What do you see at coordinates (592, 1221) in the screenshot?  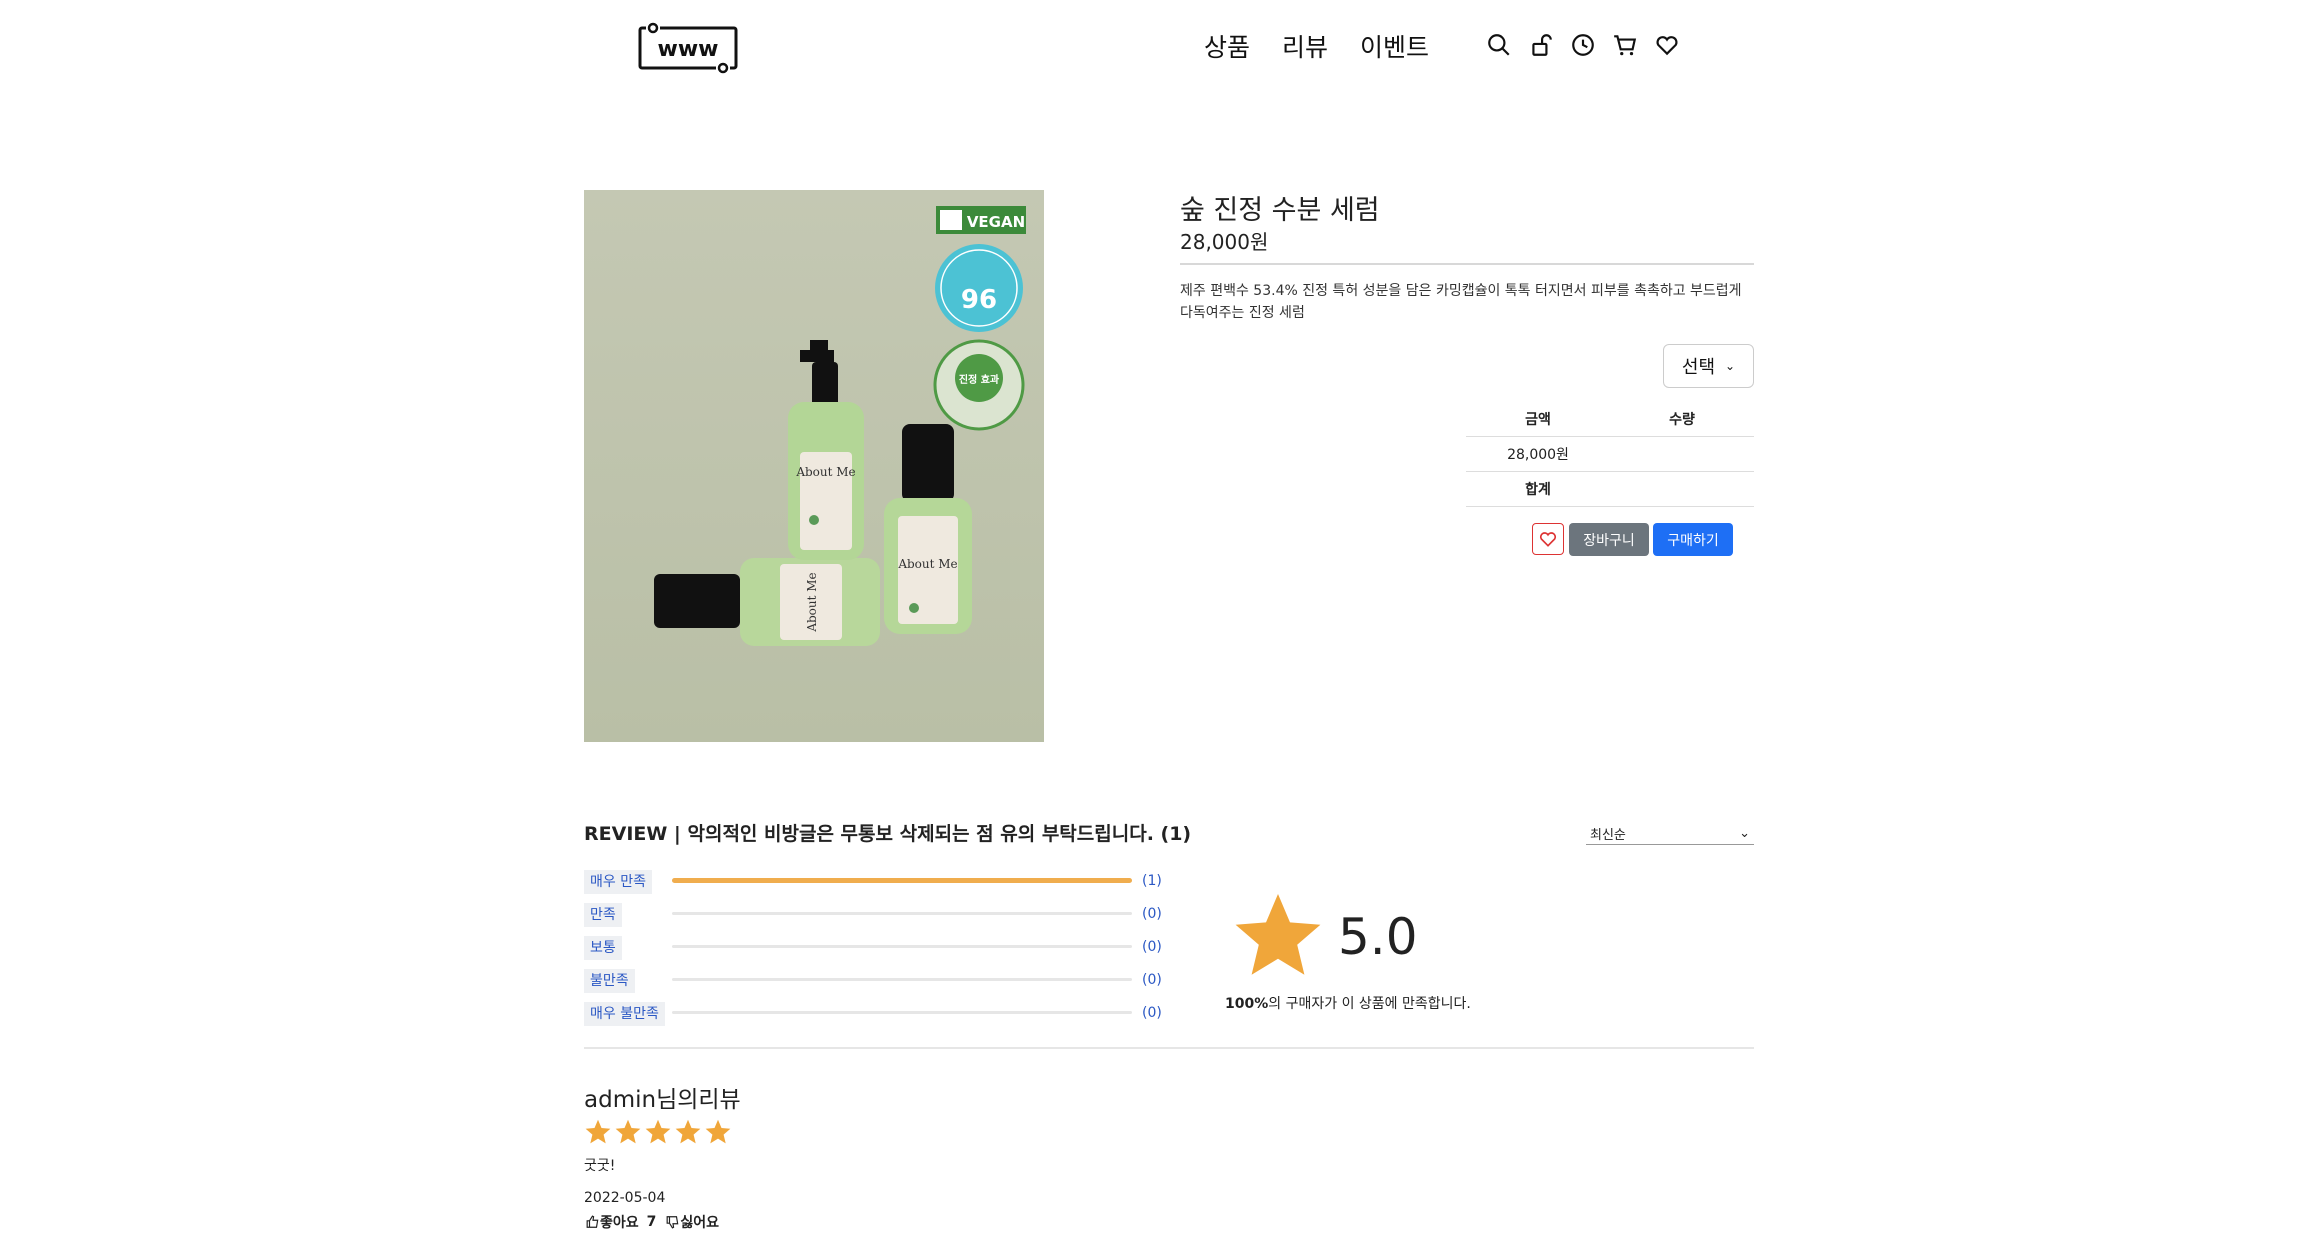 I see `thumbs-up-icon` at bounding box center [592, 1221].